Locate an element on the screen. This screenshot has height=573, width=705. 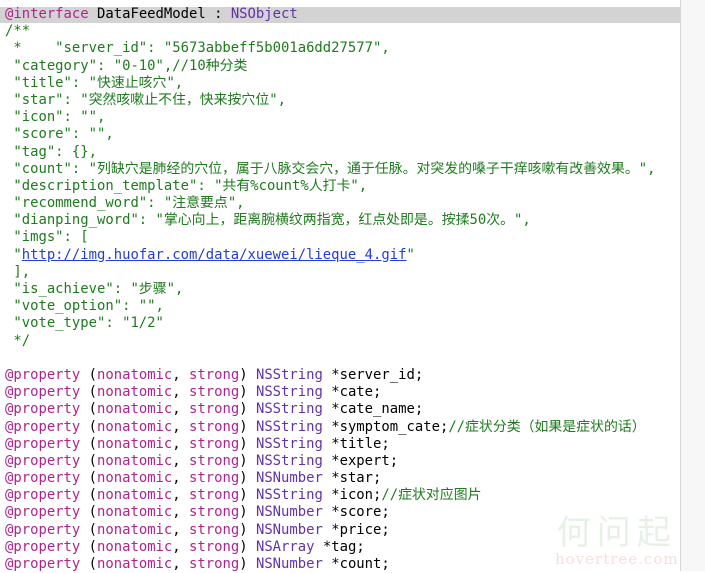
class-token: NSArray is located at coordinates (285, 546).